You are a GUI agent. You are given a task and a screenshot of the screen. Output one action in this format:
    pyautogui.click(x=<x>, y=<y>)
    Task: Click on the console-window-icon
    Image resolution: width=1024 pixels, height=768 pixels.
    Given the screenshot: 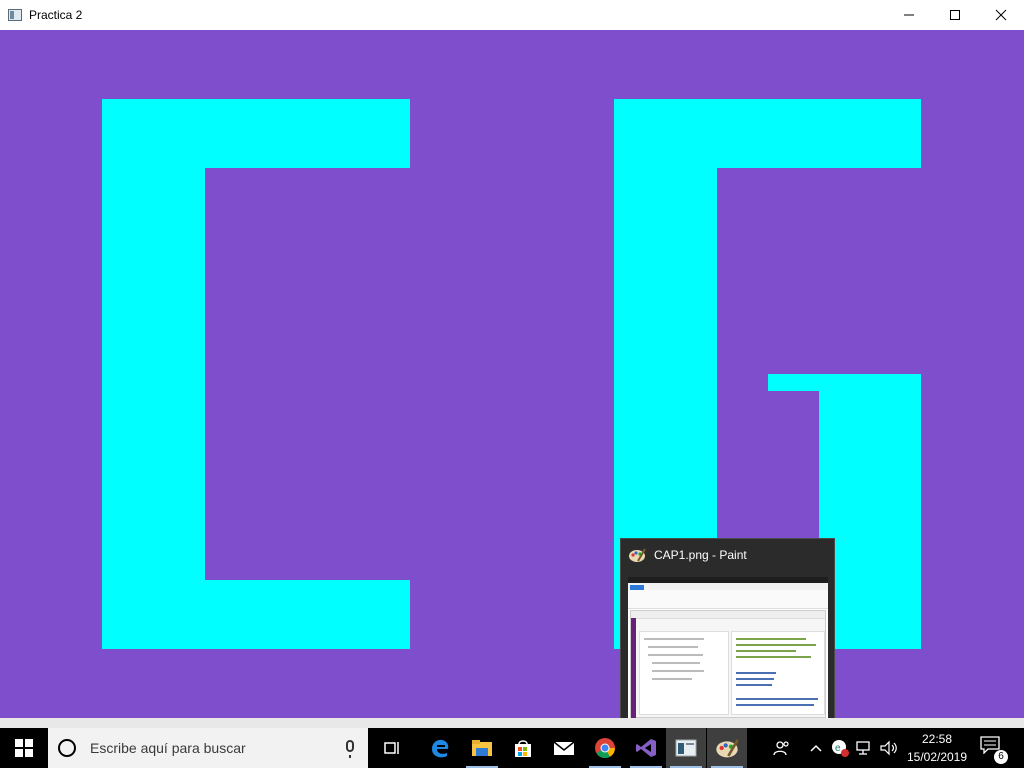 What is the action you would take?
    pyautogui.click(x=686, y=748)
    